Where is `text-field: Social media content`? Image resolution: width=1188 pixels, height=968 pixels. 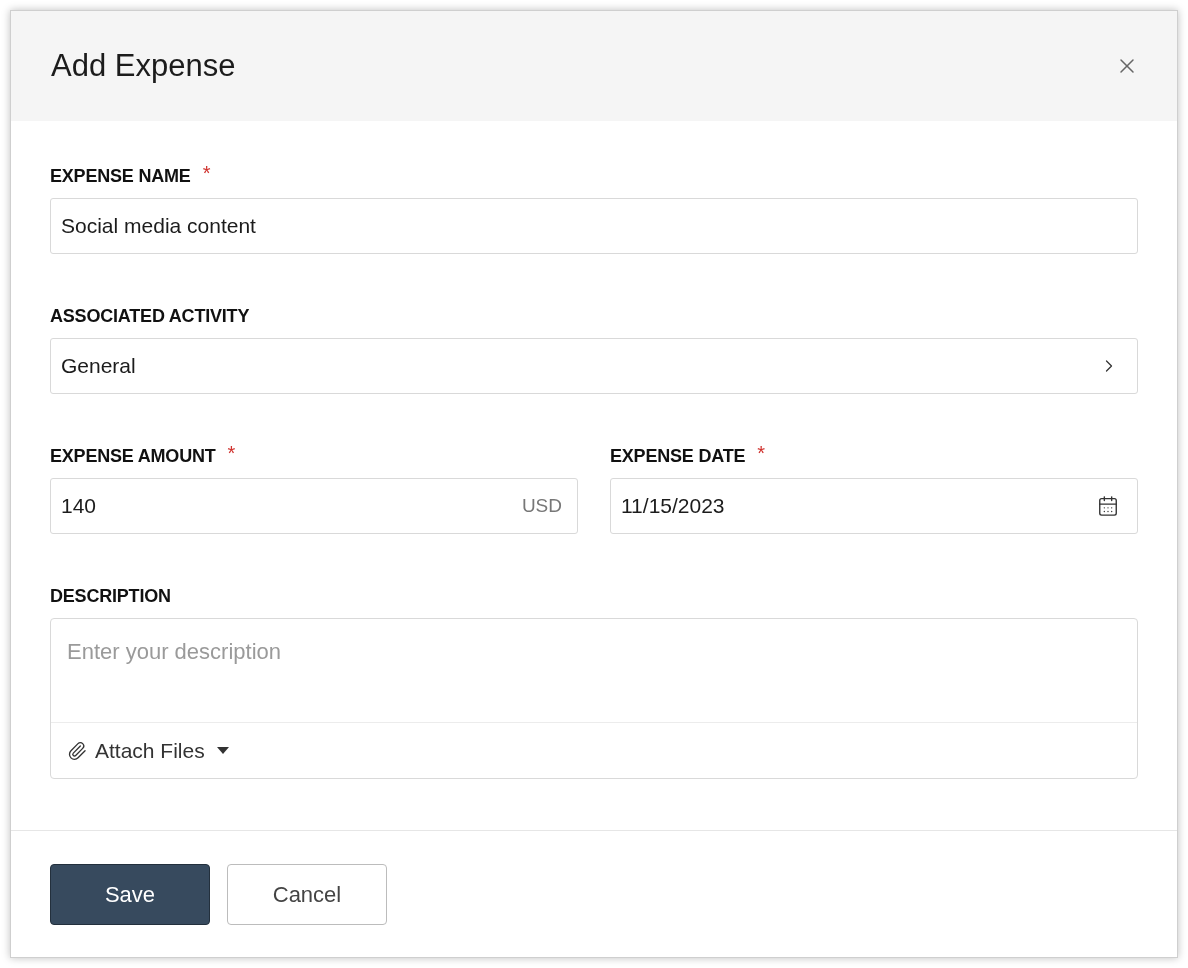 text-field: Social media content is located at coordinates (594, 226).